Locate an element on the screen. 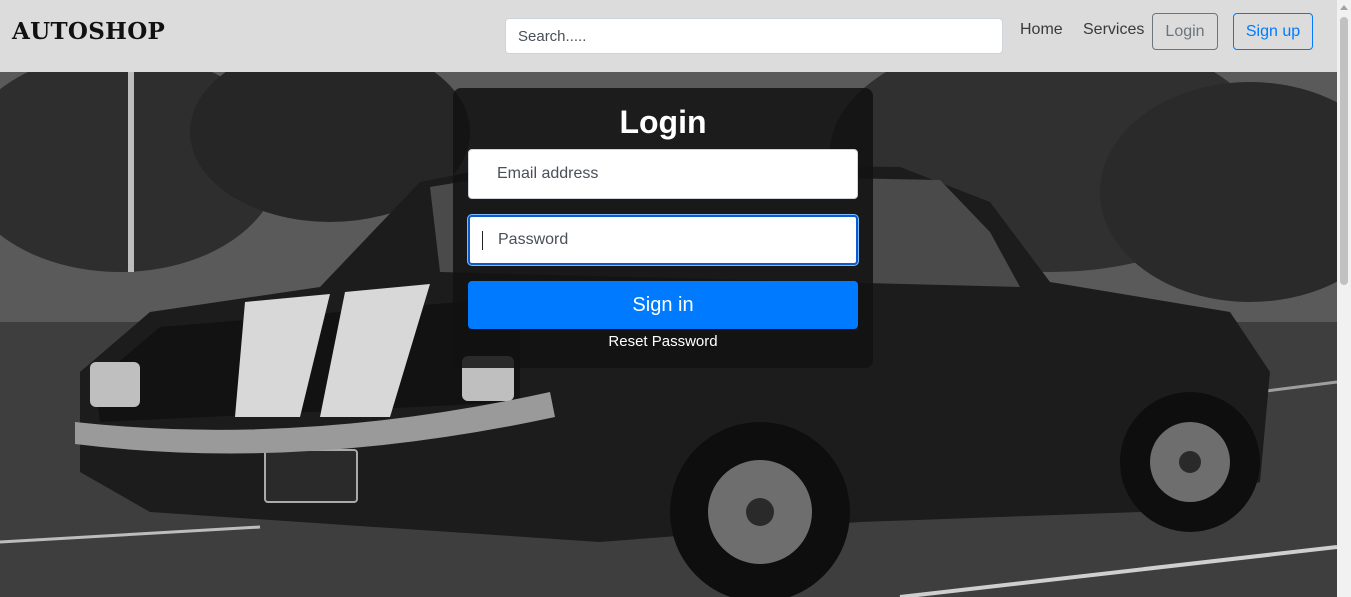 This screenshot has width=1351, height=597. text-cursor is located at coordinates (482, 240).